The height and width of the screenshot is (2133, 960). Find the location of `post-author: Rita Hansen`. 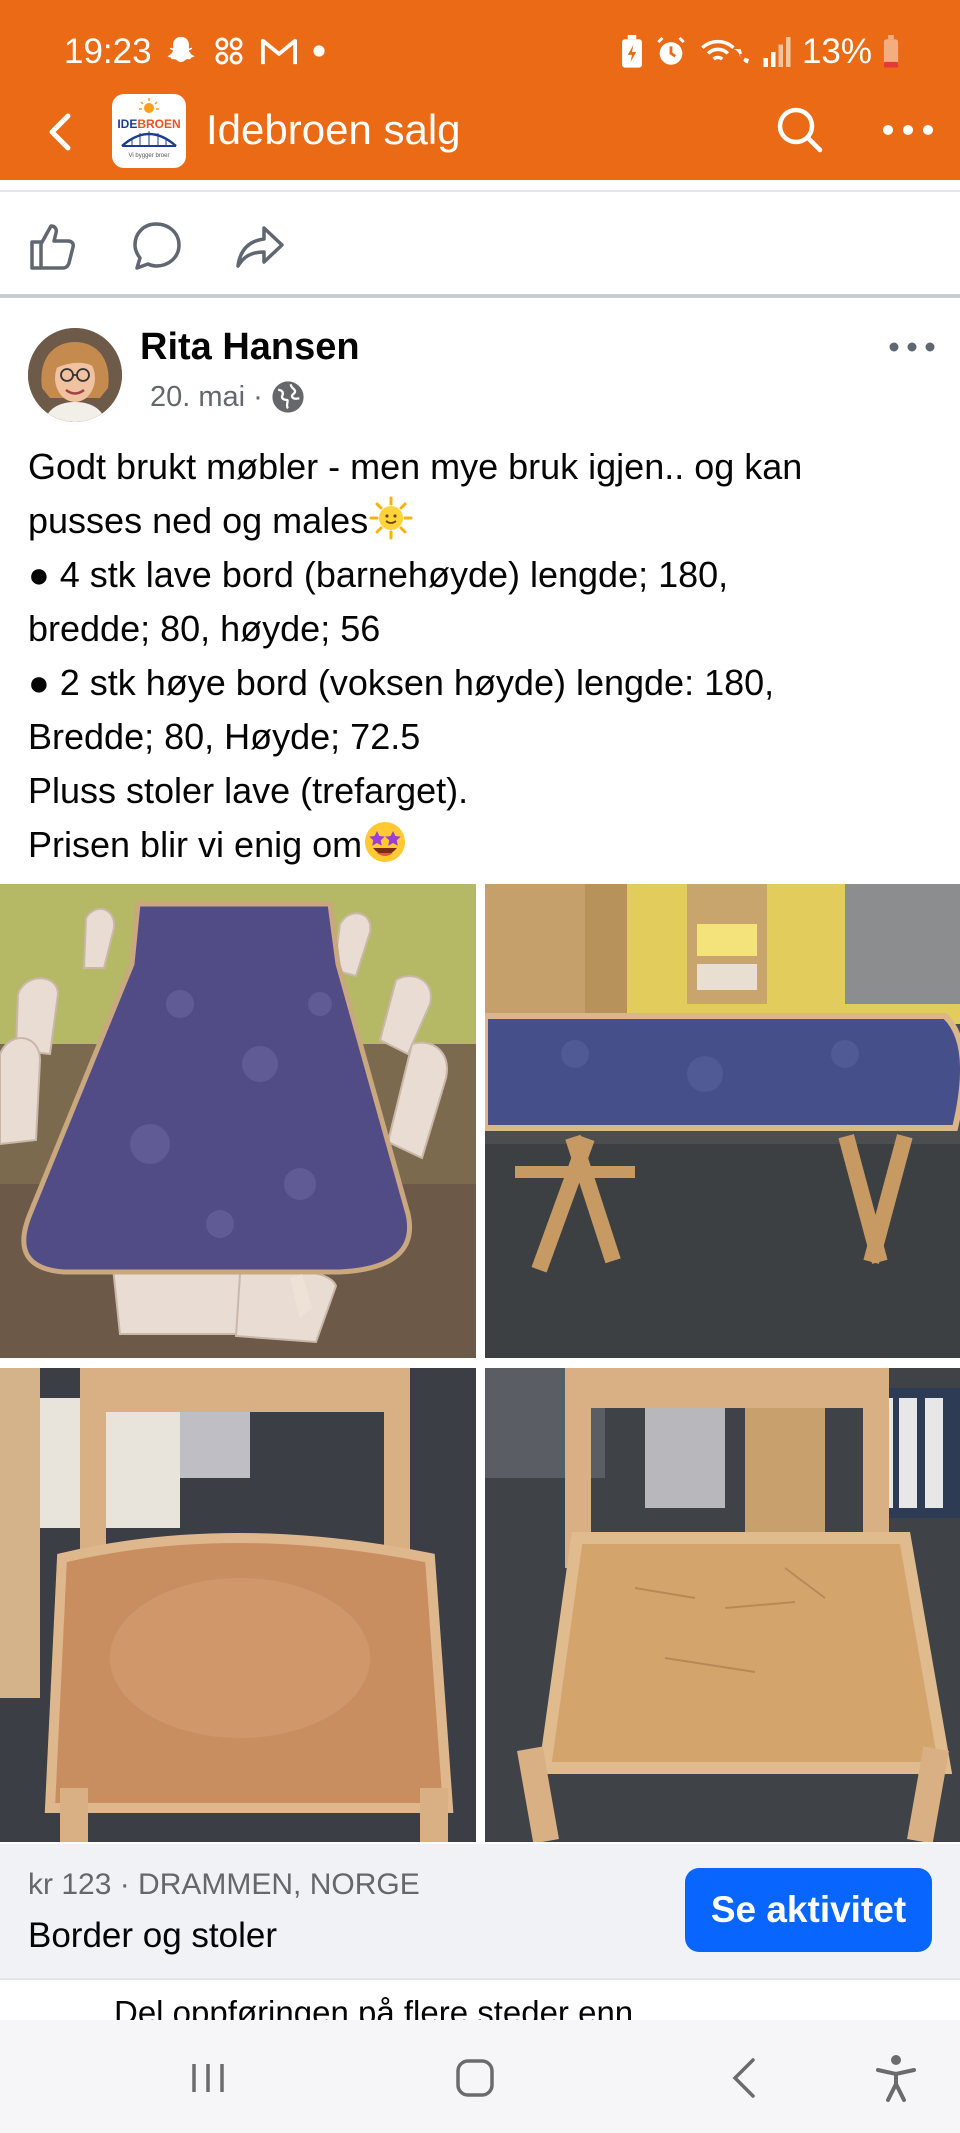

post-author: Rita Hansen is located at coordinates (250, 347).